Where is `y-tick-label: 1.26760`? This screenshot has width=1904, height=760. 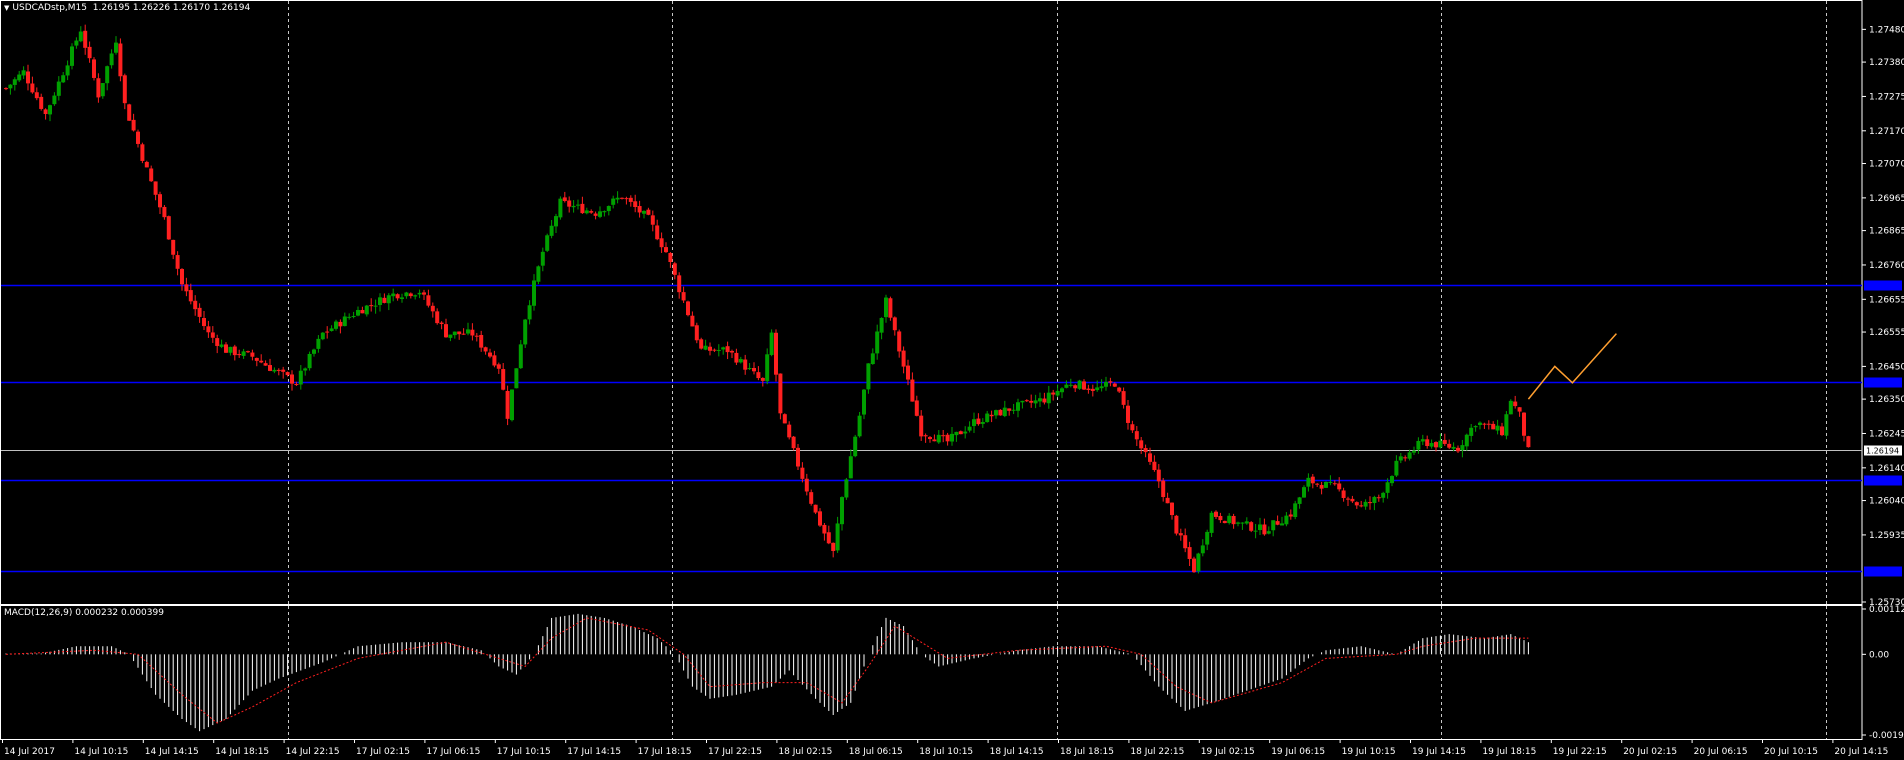
y-tick-label: 1.26760 is located at coordinates (1886, 266).